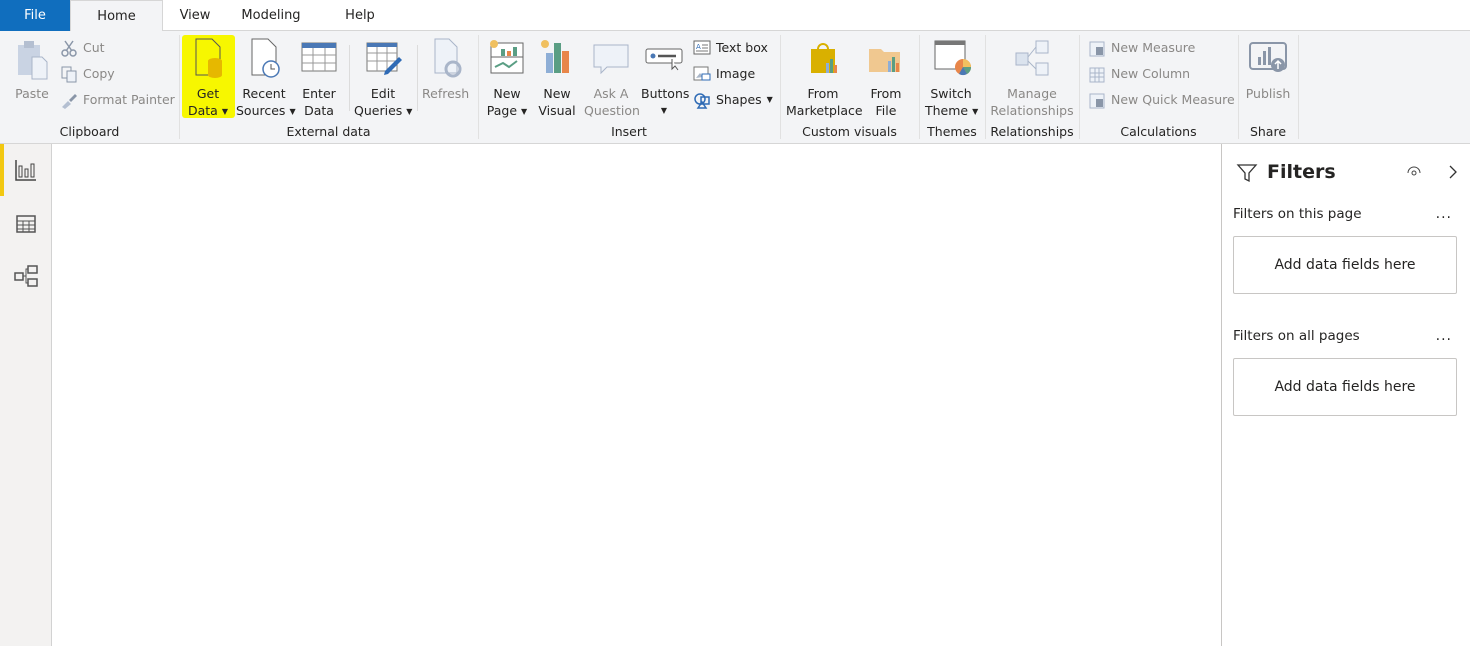  What do you see at coordinates (383, 93) in the screenshot?
I see `edit-queries-label-1: Edit` at bounding box center [383, 93].